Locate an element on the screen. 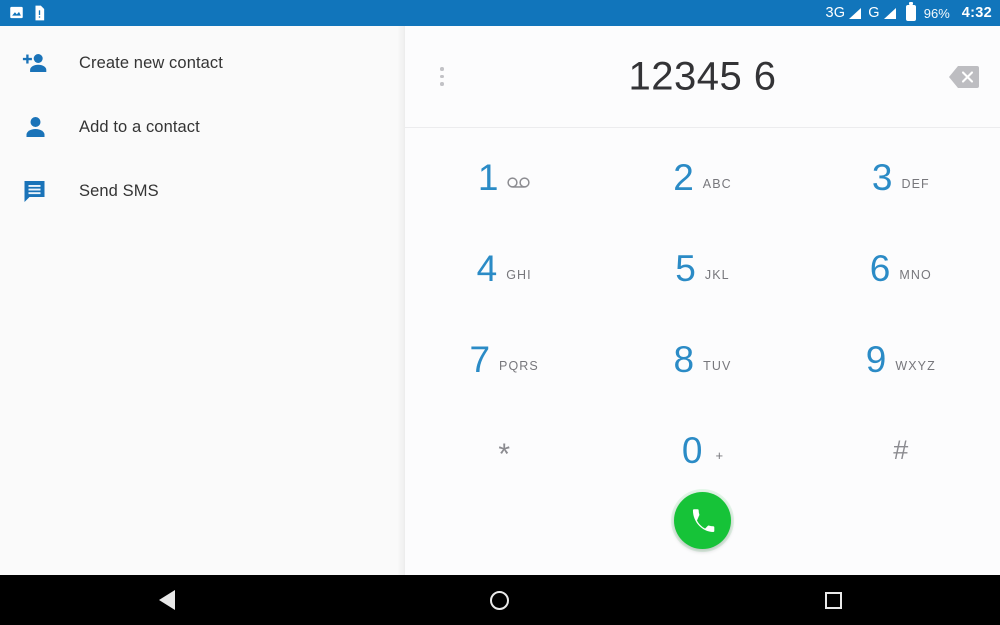  backspace-icon is located at coordinates (964, 76).